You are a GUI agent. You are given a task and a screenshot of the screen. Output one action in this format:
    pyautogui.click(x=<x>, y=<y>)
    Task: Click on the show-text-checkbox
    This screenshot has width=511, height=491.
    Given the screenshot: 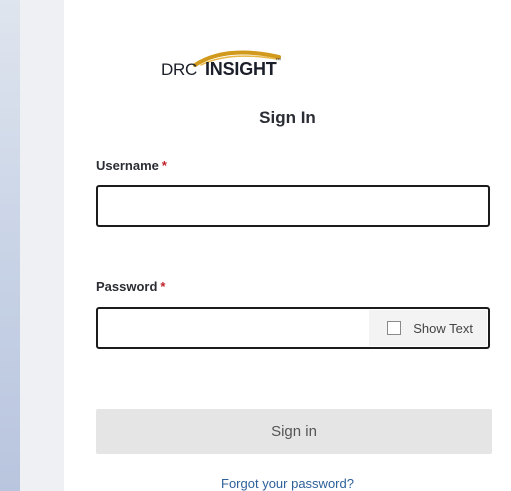 What is the action you would take?
    pyautogui.click(x=394, y=328)
    